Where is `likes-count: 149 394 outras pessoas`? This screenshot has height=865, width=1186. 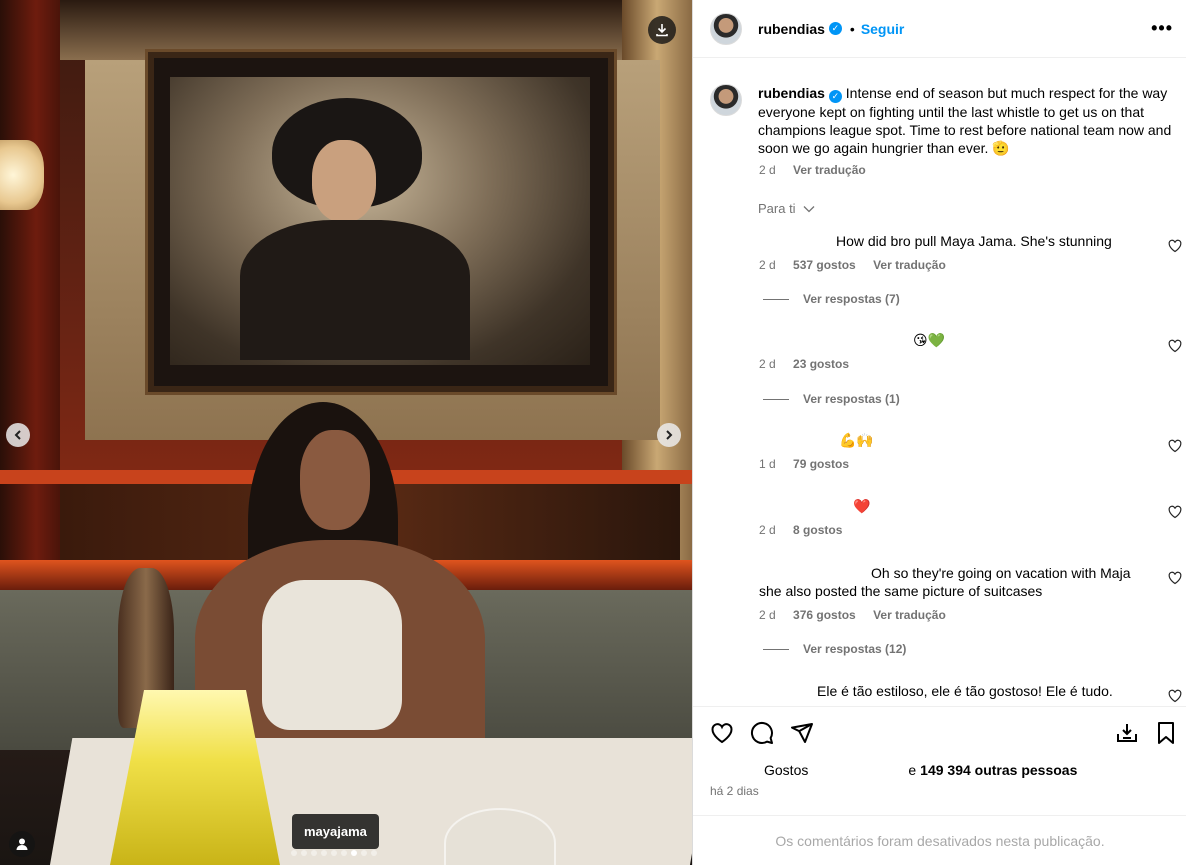
likes-count: 149 394 outras pessoas is located at coordinates (998, 770).